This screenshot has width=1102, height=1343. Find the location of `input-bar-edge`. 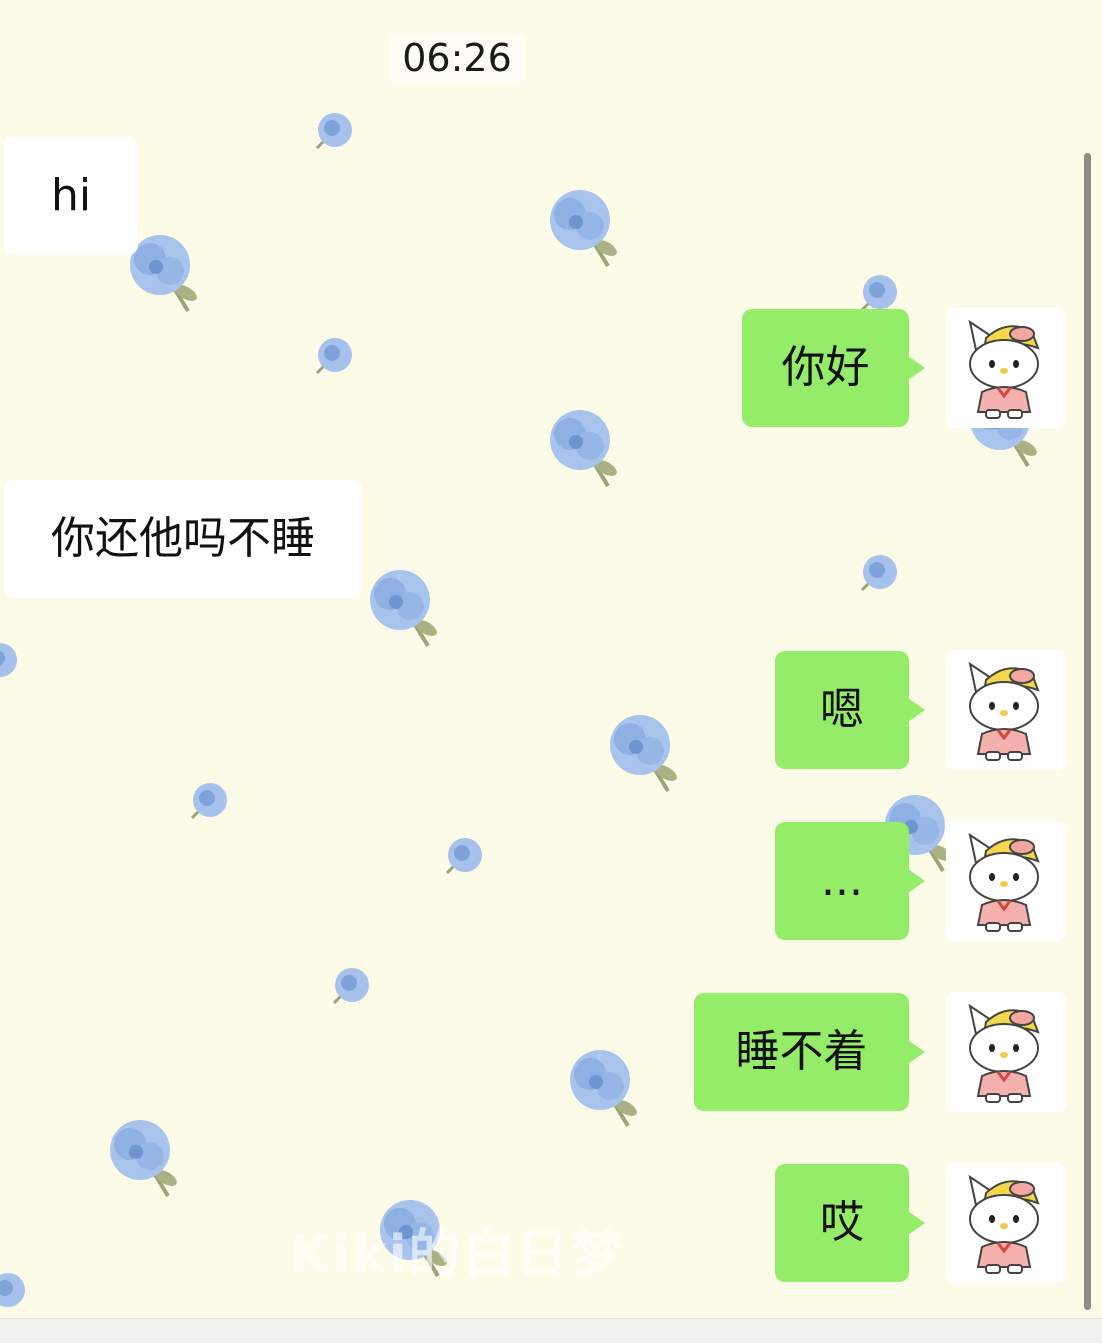

input-bar-edge is located at coordinates (551, 1330).